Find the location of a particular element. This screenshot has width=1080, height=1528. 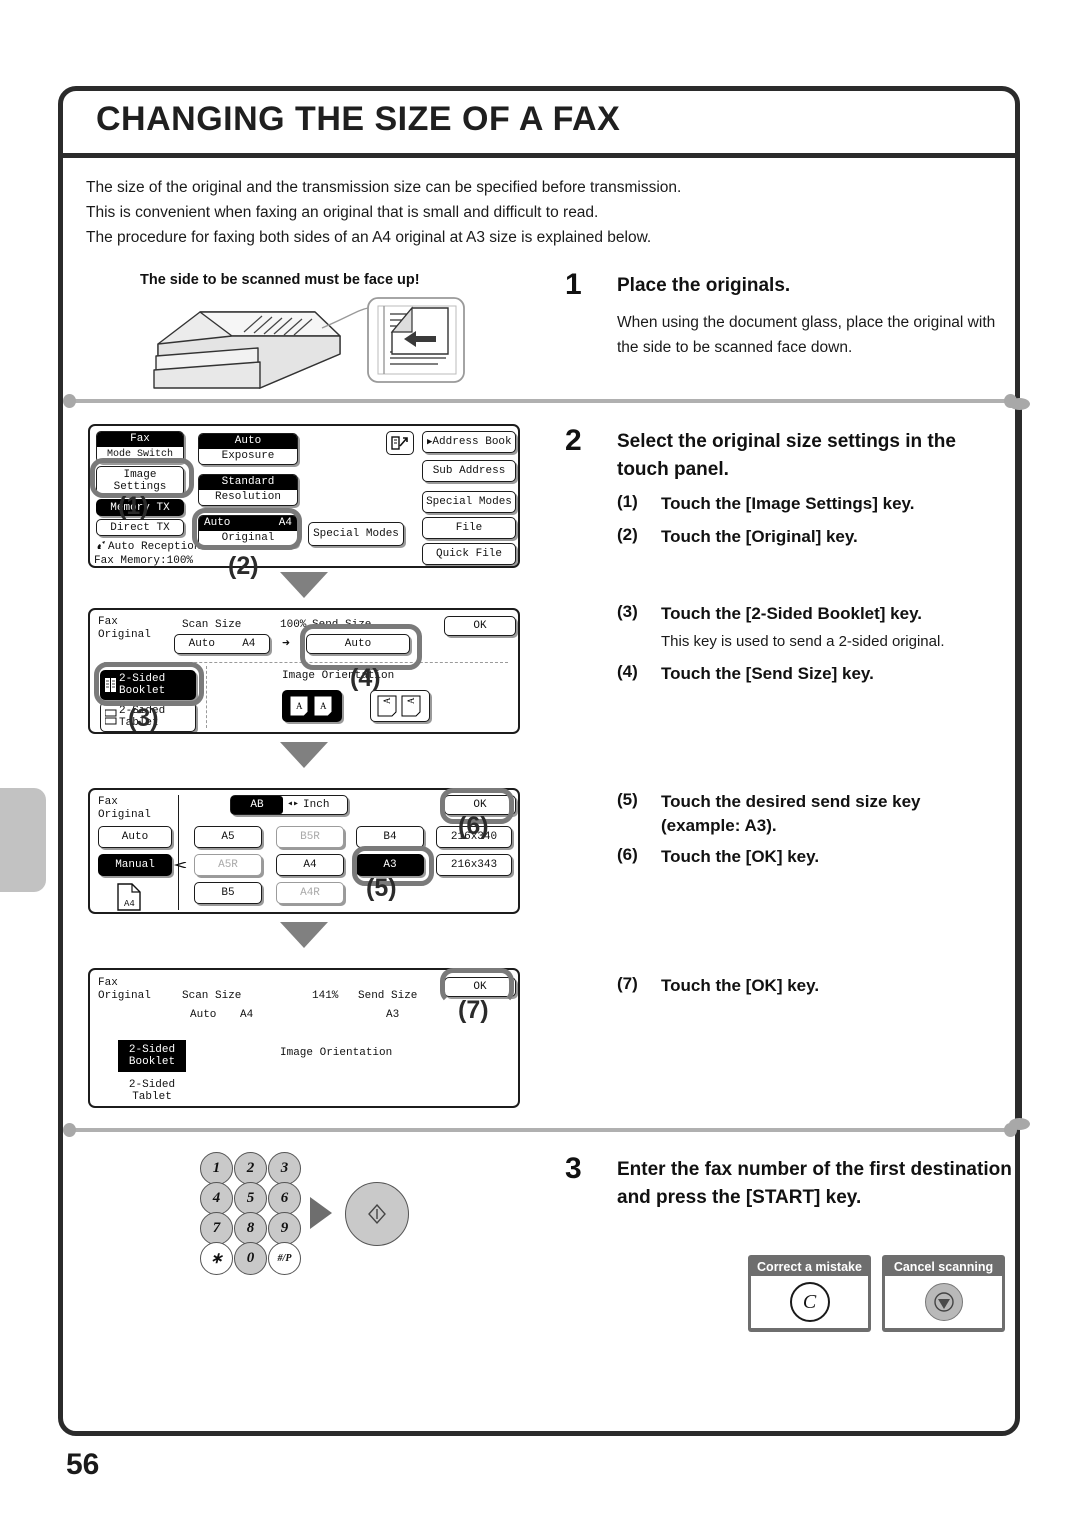

manual-size-key: Manual is located at coordinates (135, 865).